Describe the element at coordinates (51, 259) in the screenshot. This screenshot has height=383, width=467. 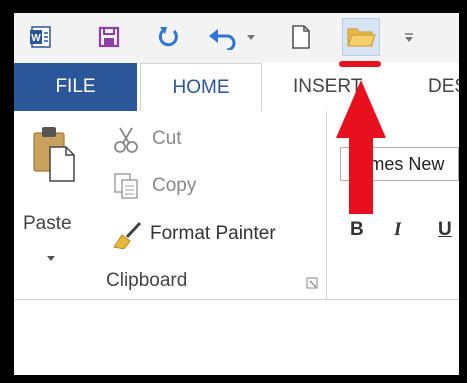
I see `chevron-down-icon` at that location.